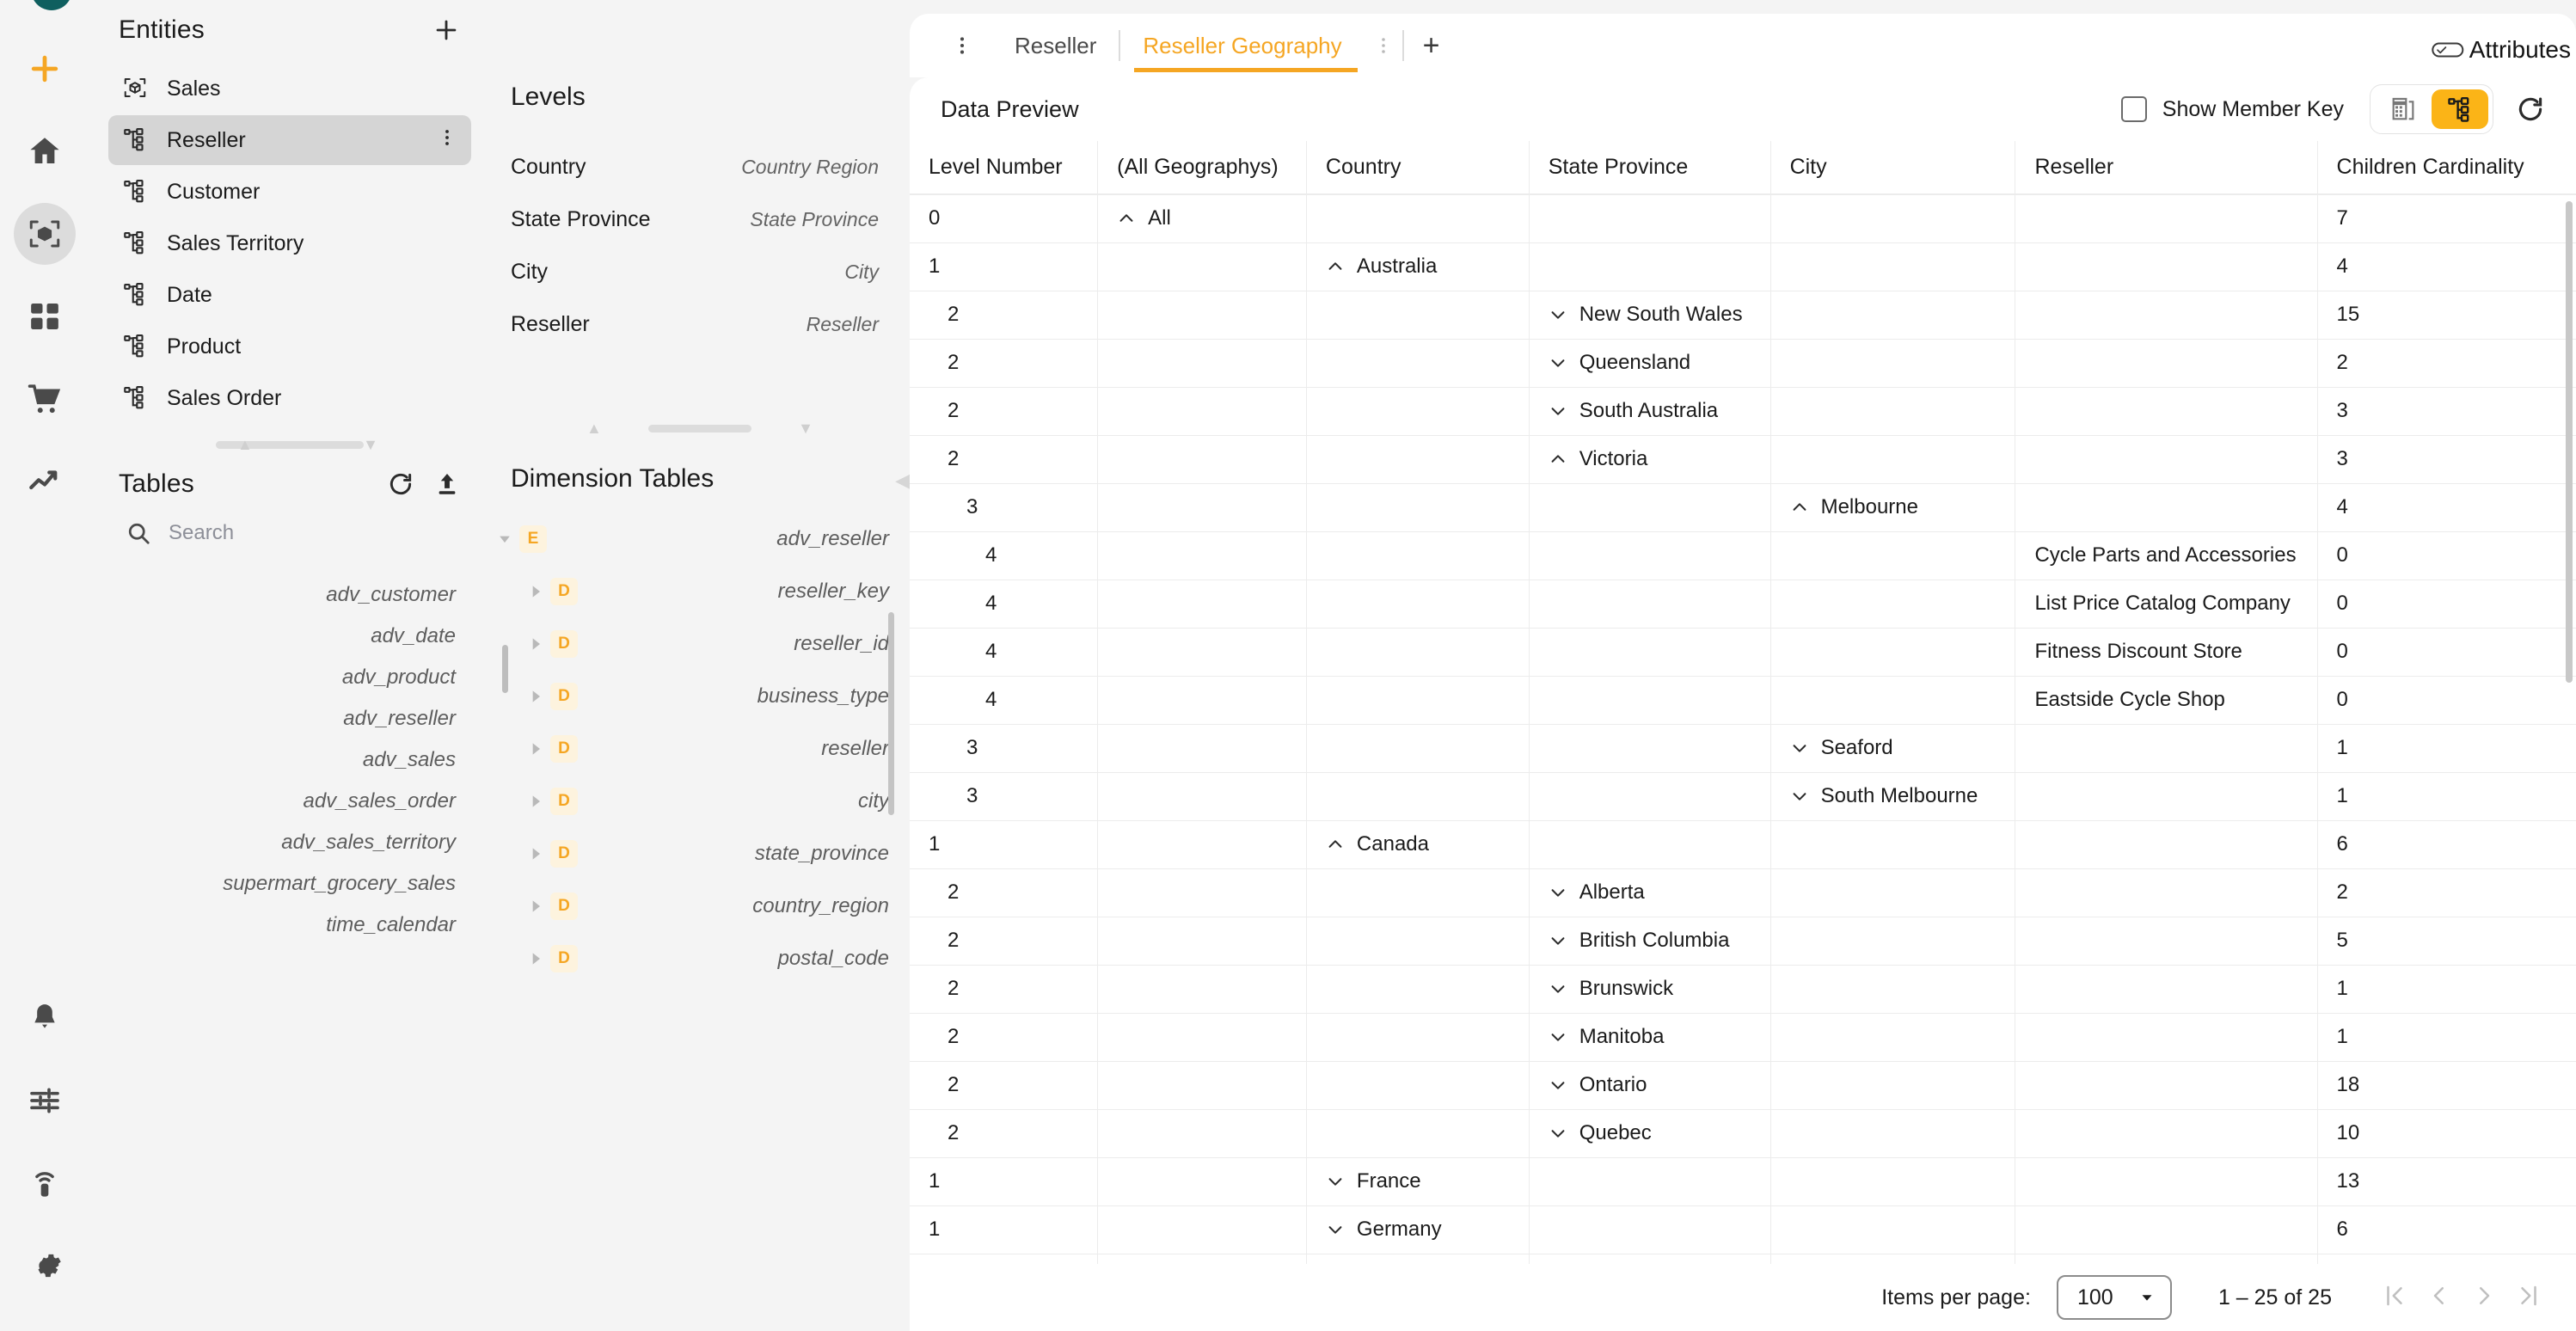 This screenshot has height=1331, width=2576. I want to click on tab-menu-icon, so click(1384, 46).